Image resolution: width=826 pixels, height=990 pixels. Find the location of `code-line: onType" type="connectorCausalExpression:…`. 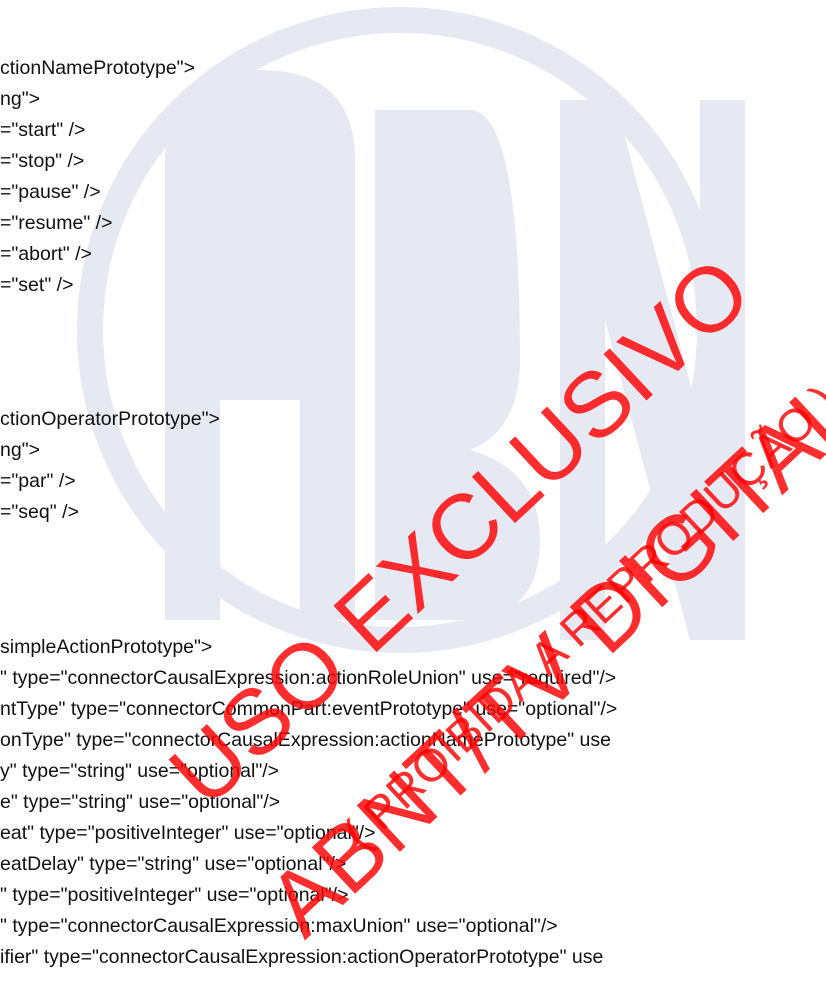

code-line: onType" type="connectorCausalExpression:… is located at coordinates (305, 740).